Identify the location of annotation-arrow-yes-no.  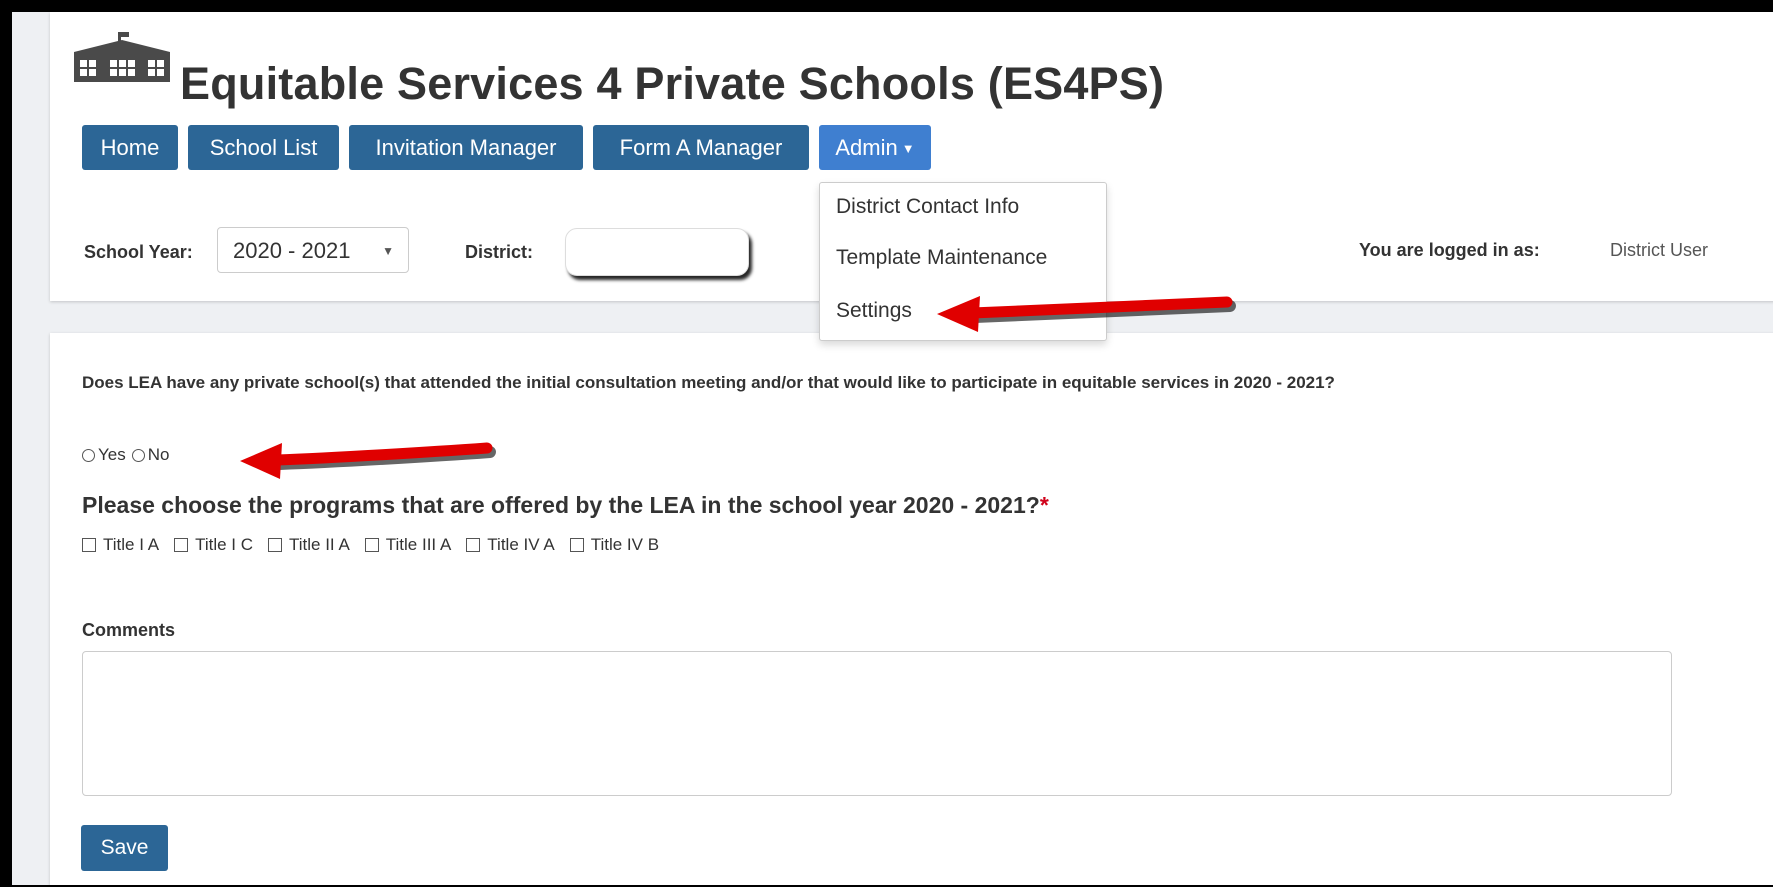
(368, 460).